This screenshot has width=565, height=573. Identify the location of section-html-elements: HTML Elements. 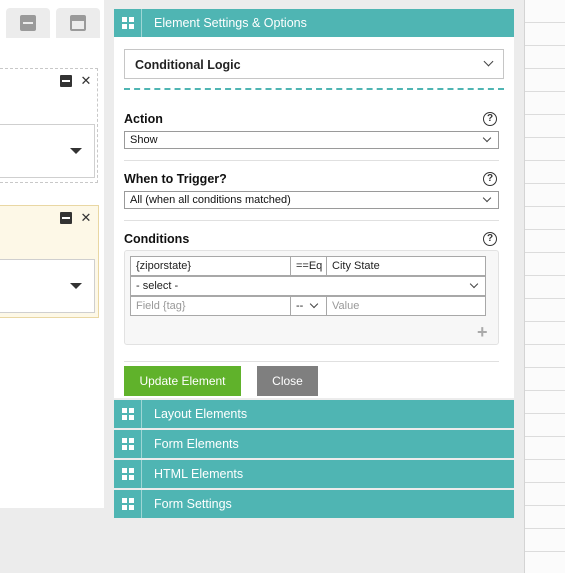
(314, 474).